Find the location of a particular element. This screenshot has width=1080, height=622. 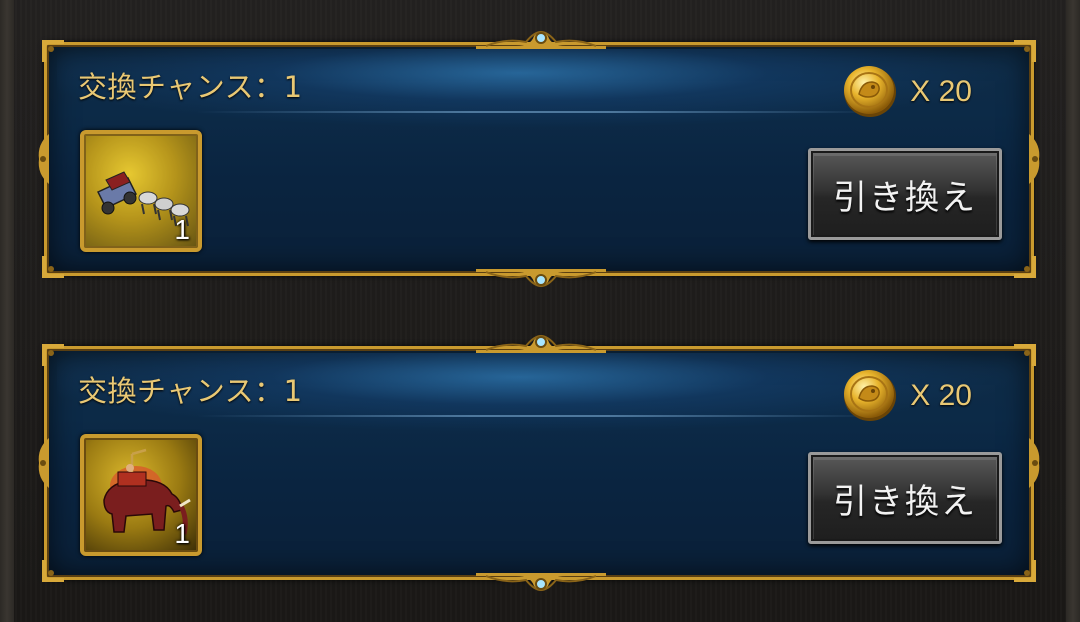

left-rail is located at coordinates (7, 311).